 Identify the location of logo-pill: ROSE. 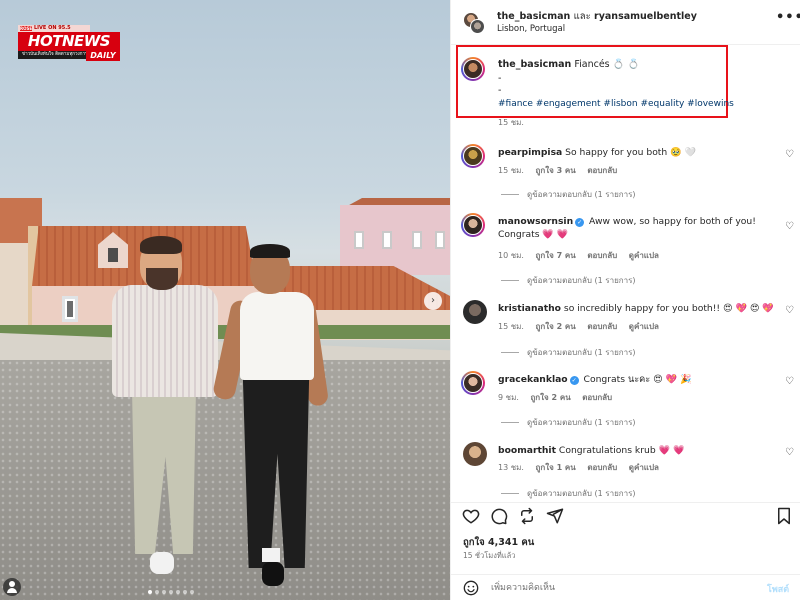
(26, 28).